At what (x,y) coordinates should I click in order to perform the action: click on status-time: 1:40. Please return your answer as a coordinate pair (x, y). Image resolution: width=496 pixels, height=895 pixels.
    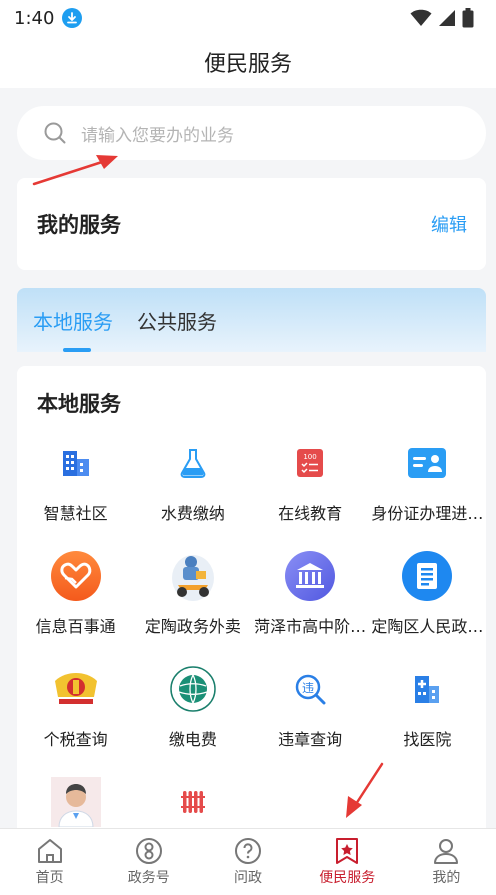
    Looking at the image, I should click on (34, 18).